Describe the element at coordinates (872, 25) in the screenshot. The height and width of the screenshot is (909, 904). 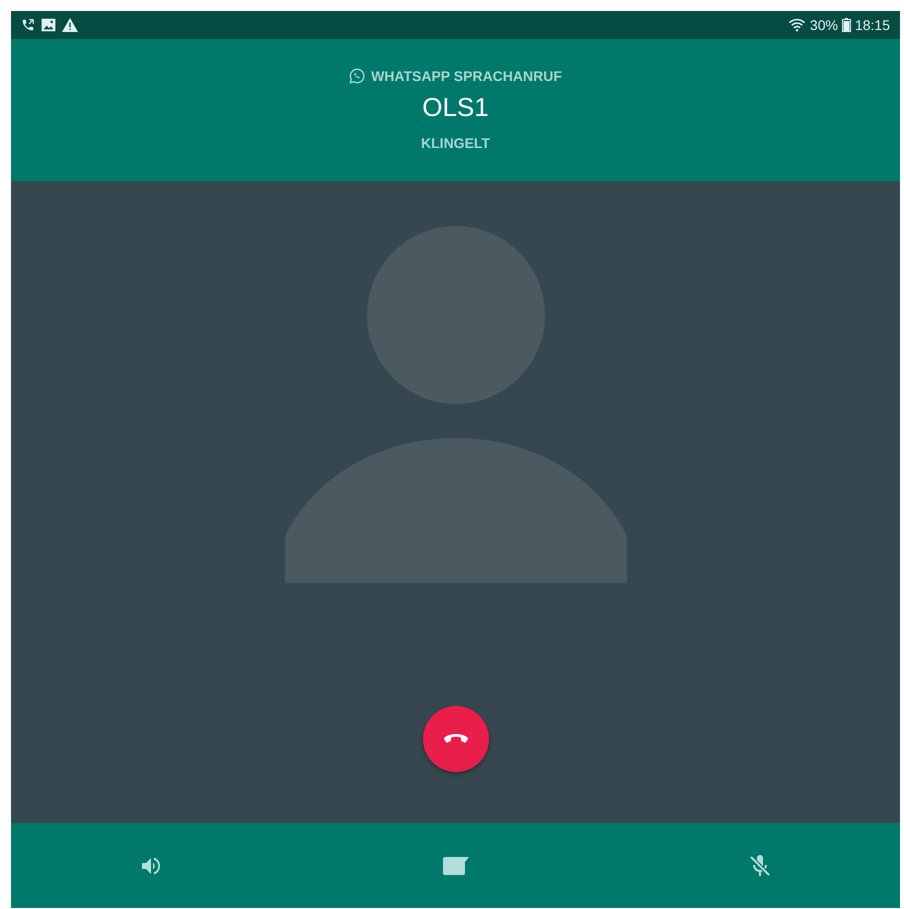
I see `clock: 18:15` at that location.